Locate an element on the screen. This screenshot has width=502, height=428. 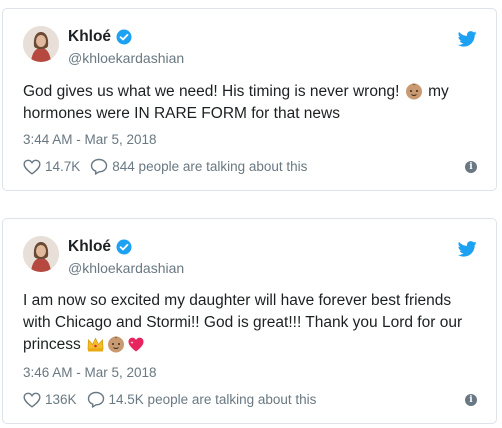
like-button: 136K is located at coordinates (50, 400).